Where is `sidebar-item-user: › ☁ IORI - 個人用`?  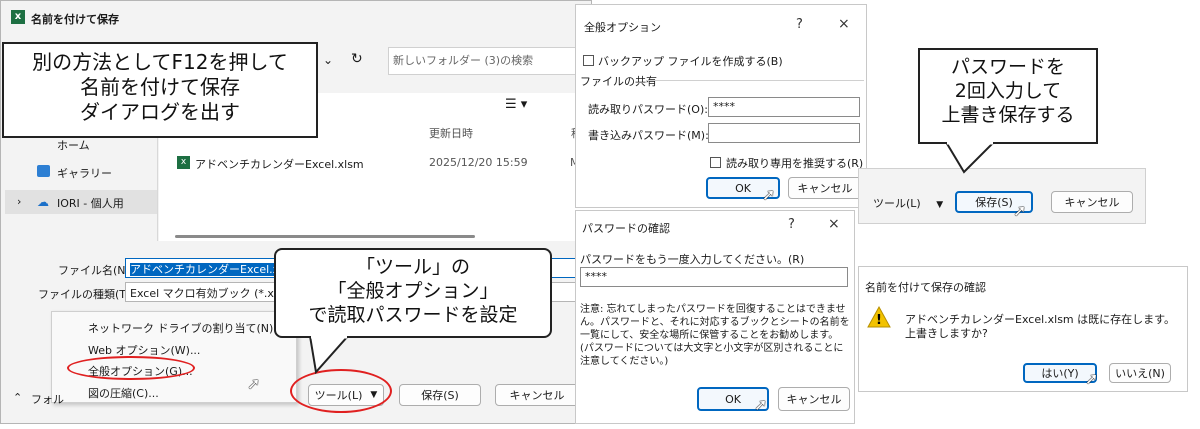 sidebar-item-user: › ☁ IORI - 個人用 is located at coordinates (81, 202).